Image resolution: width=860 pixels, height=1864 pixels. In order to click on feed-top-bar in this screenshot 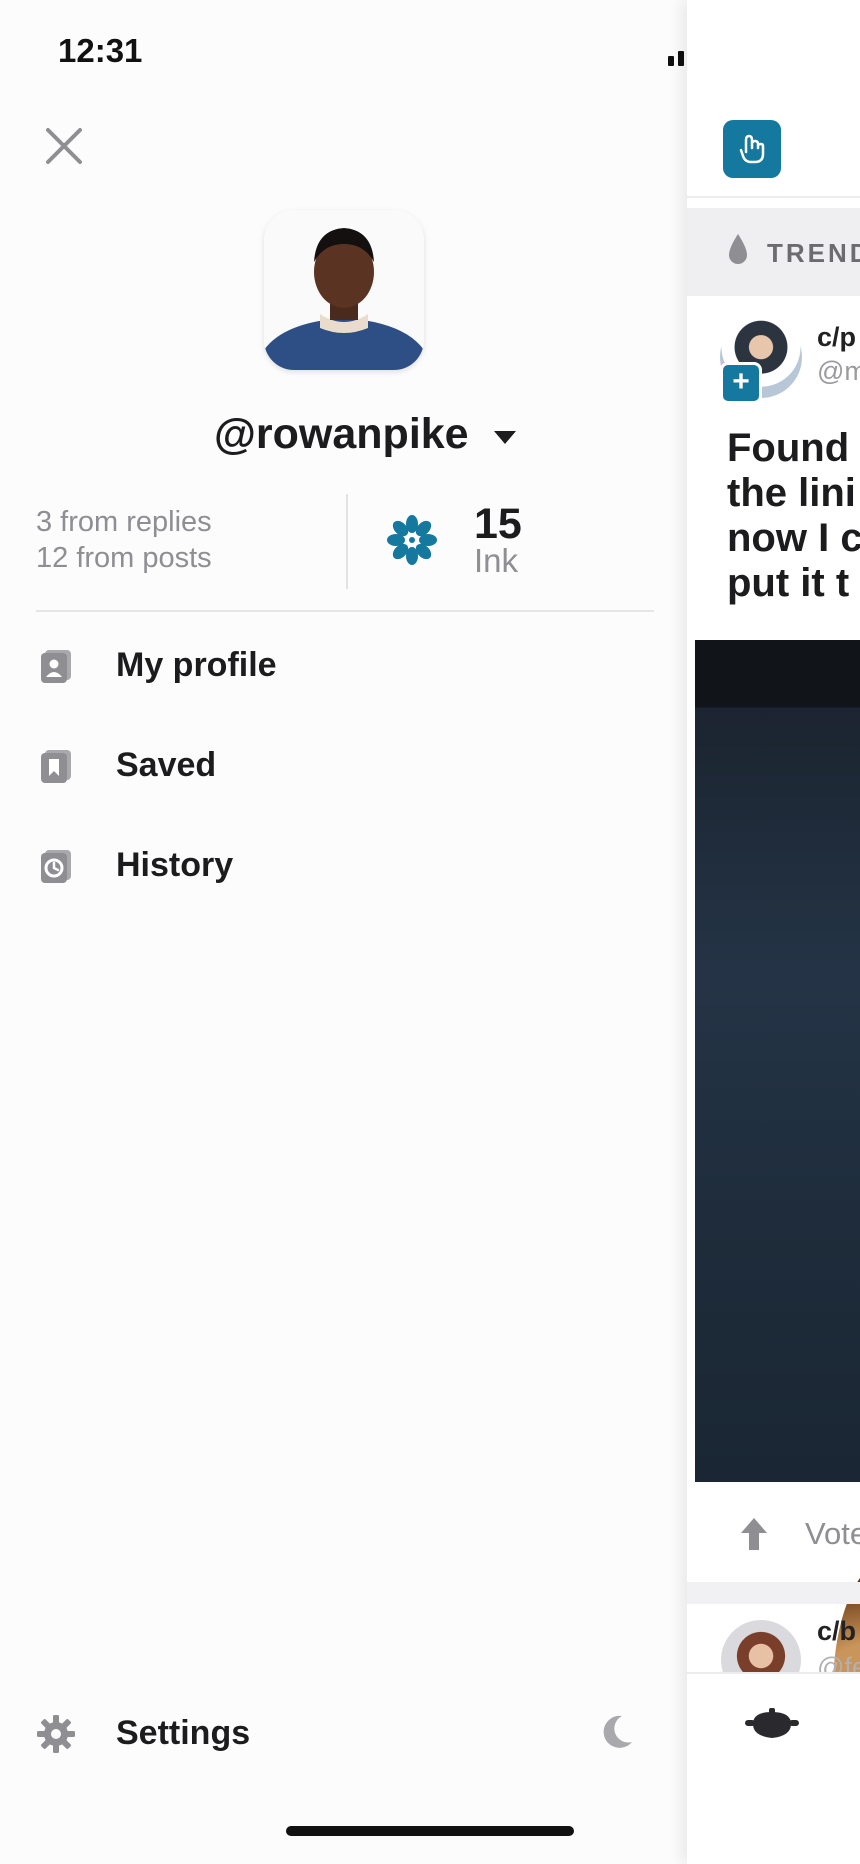, I will do `click(773, 99)`.